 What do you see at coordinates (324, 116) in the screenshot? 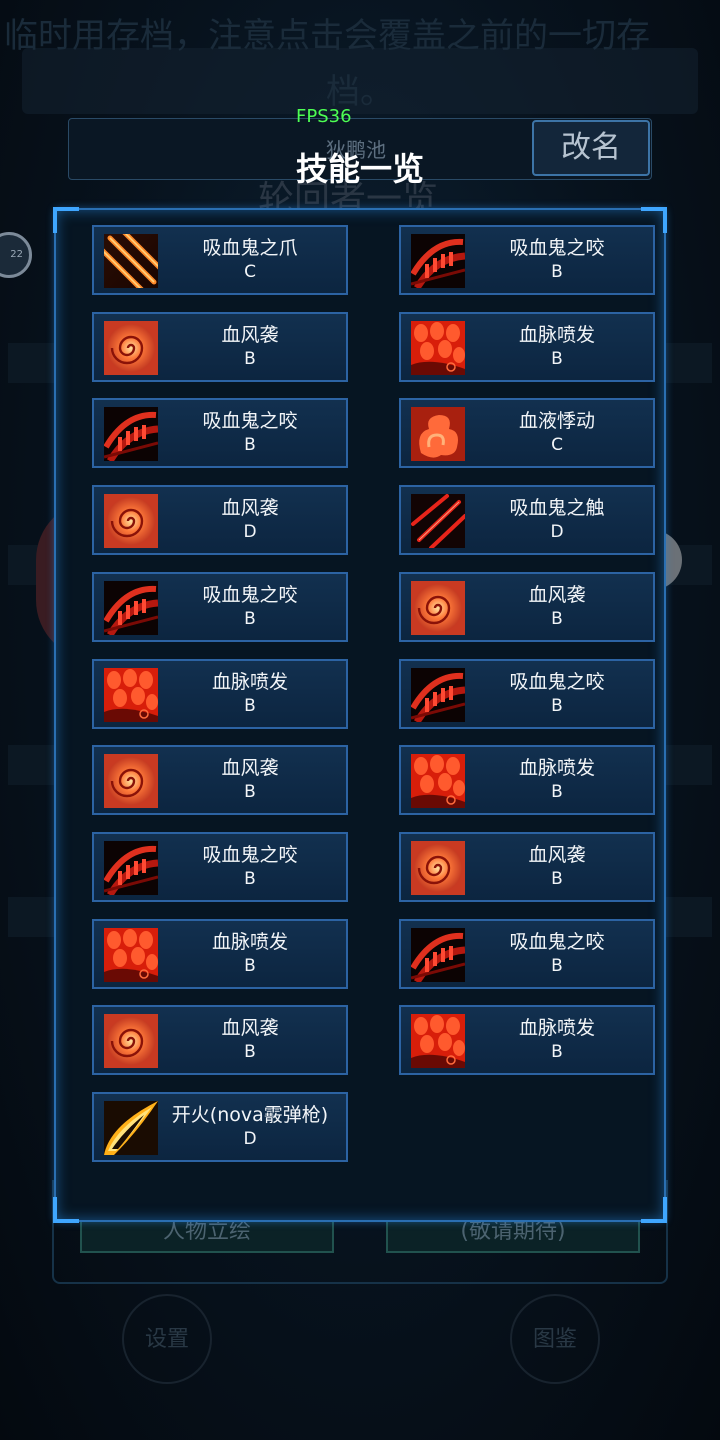
I see `fps-counter: FPS36` at bounding box center [324, 116].